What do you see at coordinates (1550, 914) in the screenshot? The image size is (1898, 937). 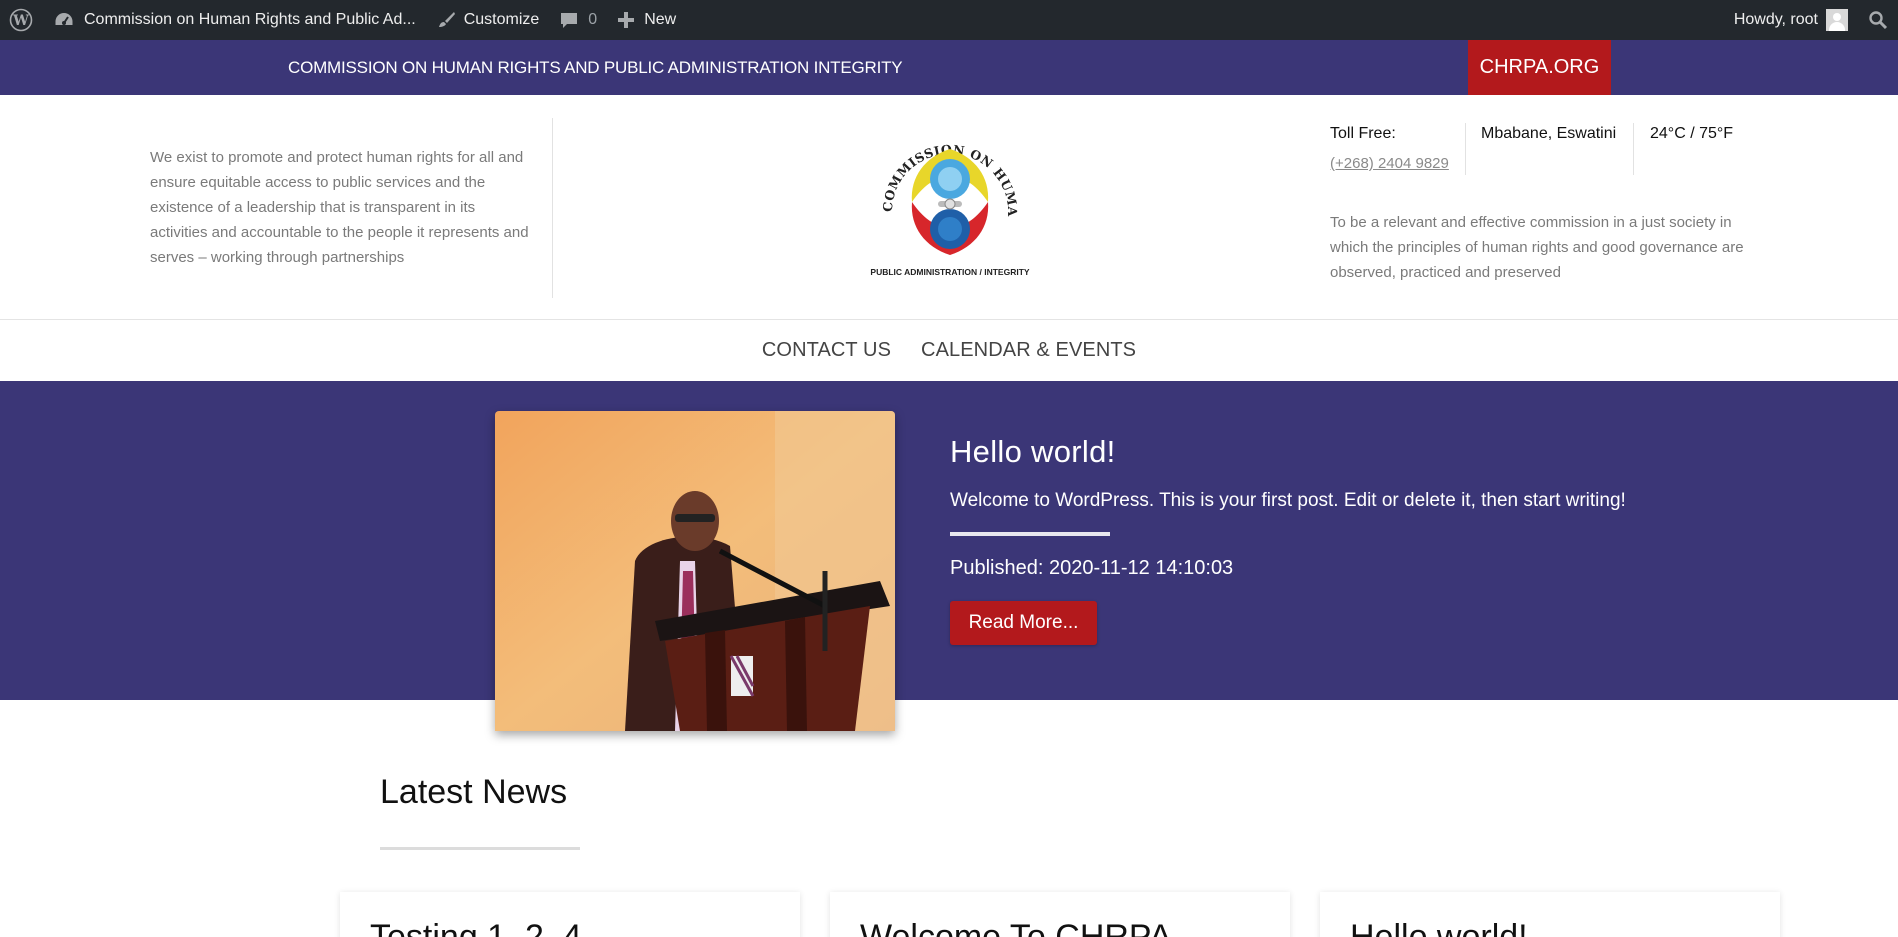 I see `news-card: Hello world!` at bounding box center [1550, 914].